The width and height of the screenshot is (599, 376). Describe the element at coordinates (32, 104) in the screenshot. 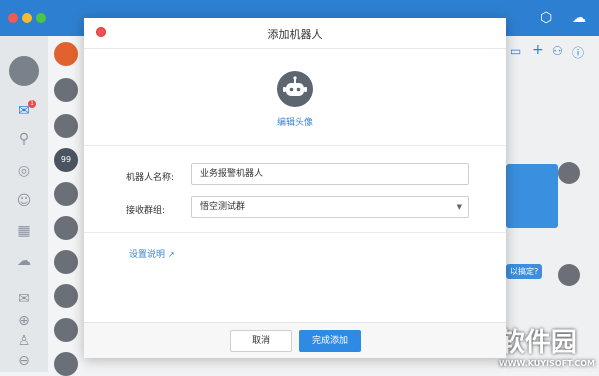

I see `unread-badge: 1` at that location.